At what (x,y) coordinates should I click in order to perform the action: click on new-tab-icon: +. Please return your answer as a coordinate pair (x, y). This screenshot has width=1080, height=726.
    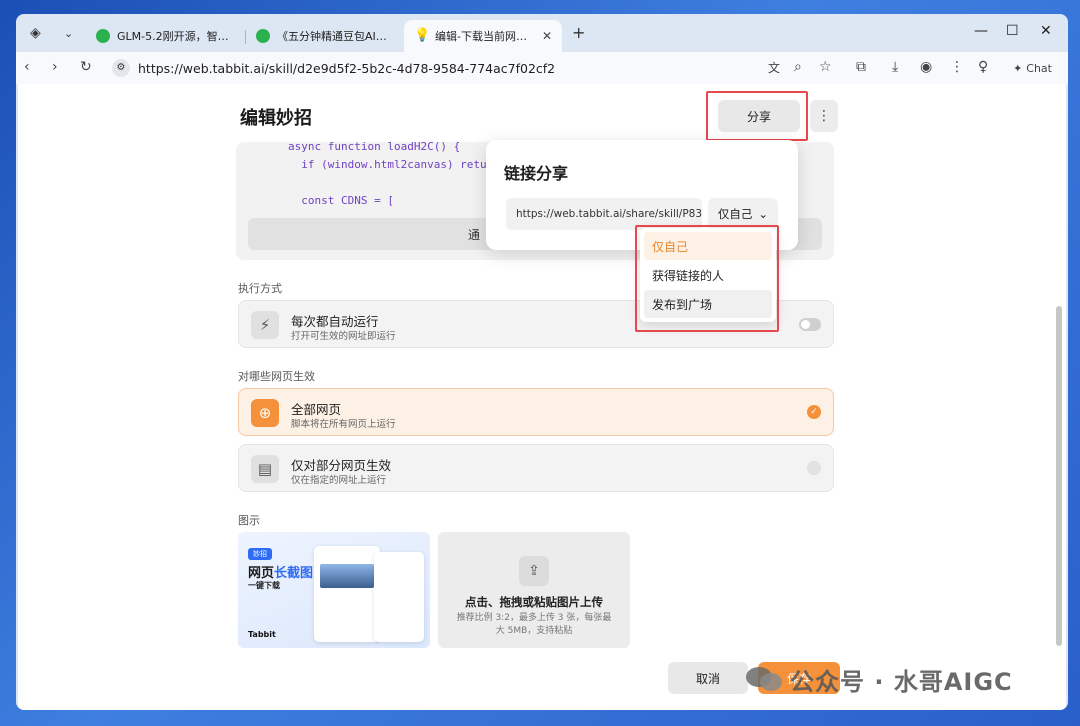
    Looking at the image, I should click on (578, 32).